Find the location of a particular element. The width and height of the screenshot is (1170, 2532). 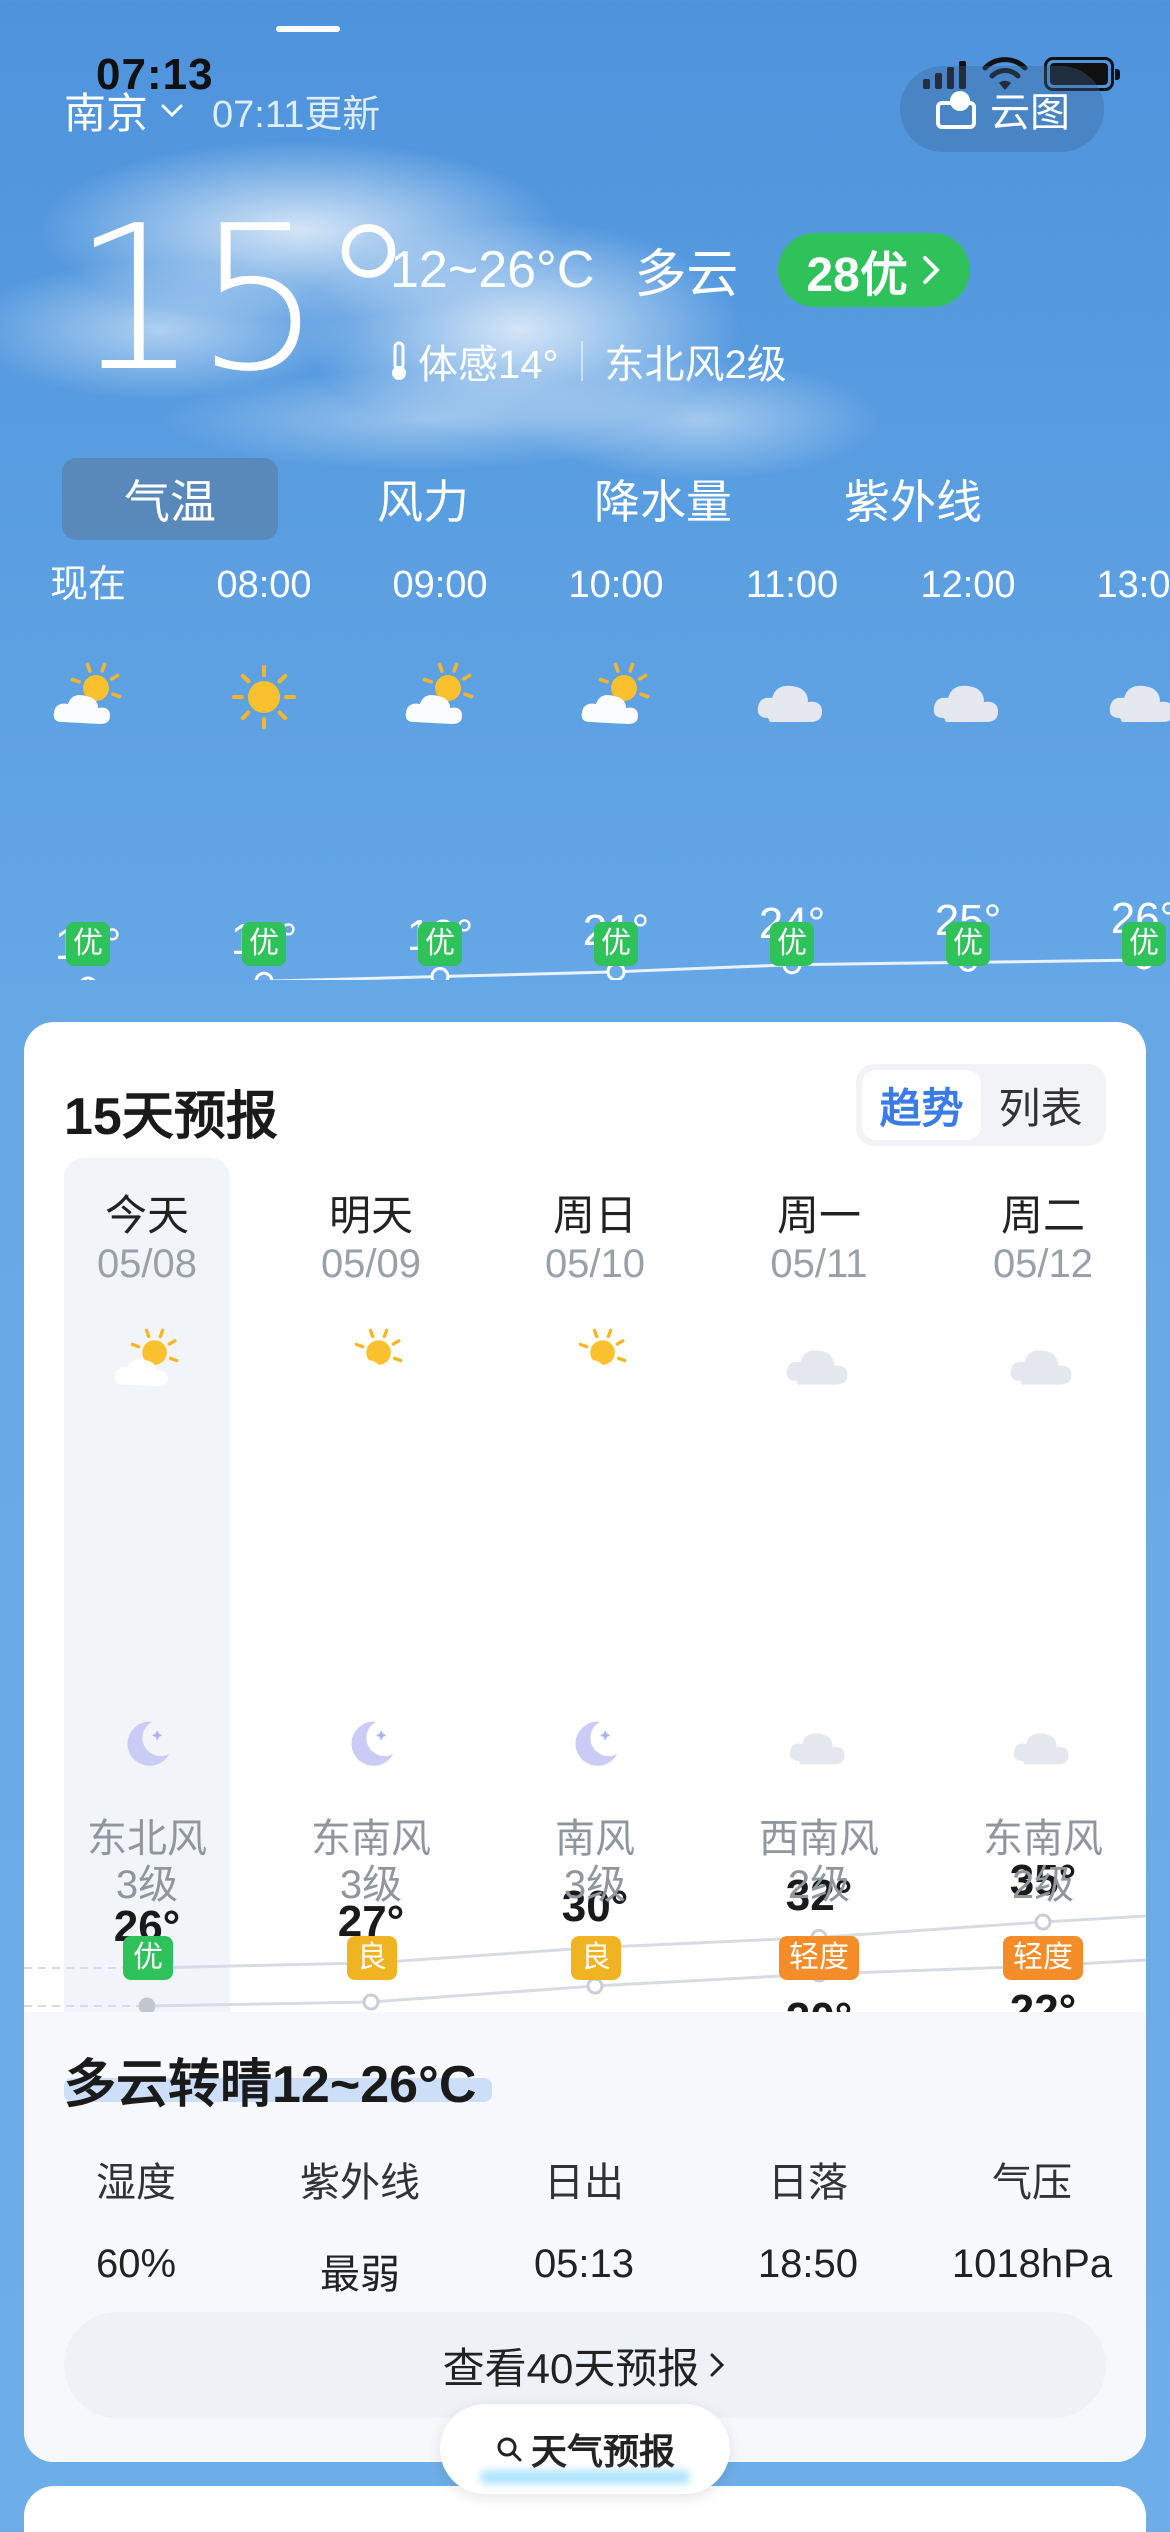

day-wind: 东北风 3级 is located at coordinates (147, 1862).